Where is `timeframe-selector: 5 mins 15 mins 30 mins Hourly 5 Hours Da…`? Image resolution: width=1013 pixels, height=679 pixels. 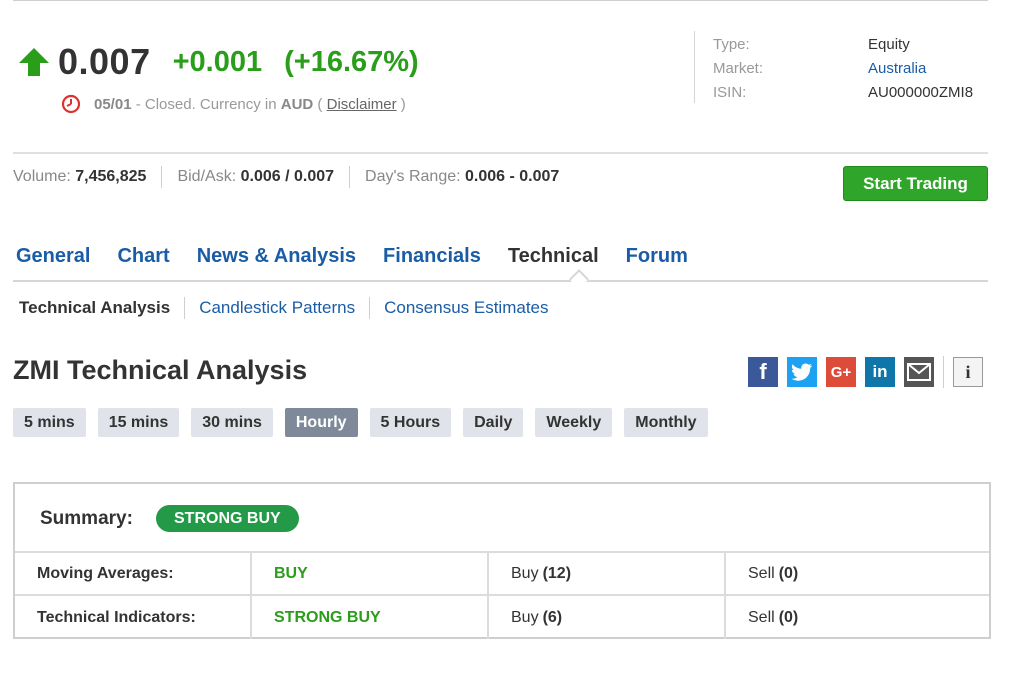 timeframe-selector: 5 mins 15 mins 30 mins Hourly 5 Hours Da… is located at coordinates (366, 422).